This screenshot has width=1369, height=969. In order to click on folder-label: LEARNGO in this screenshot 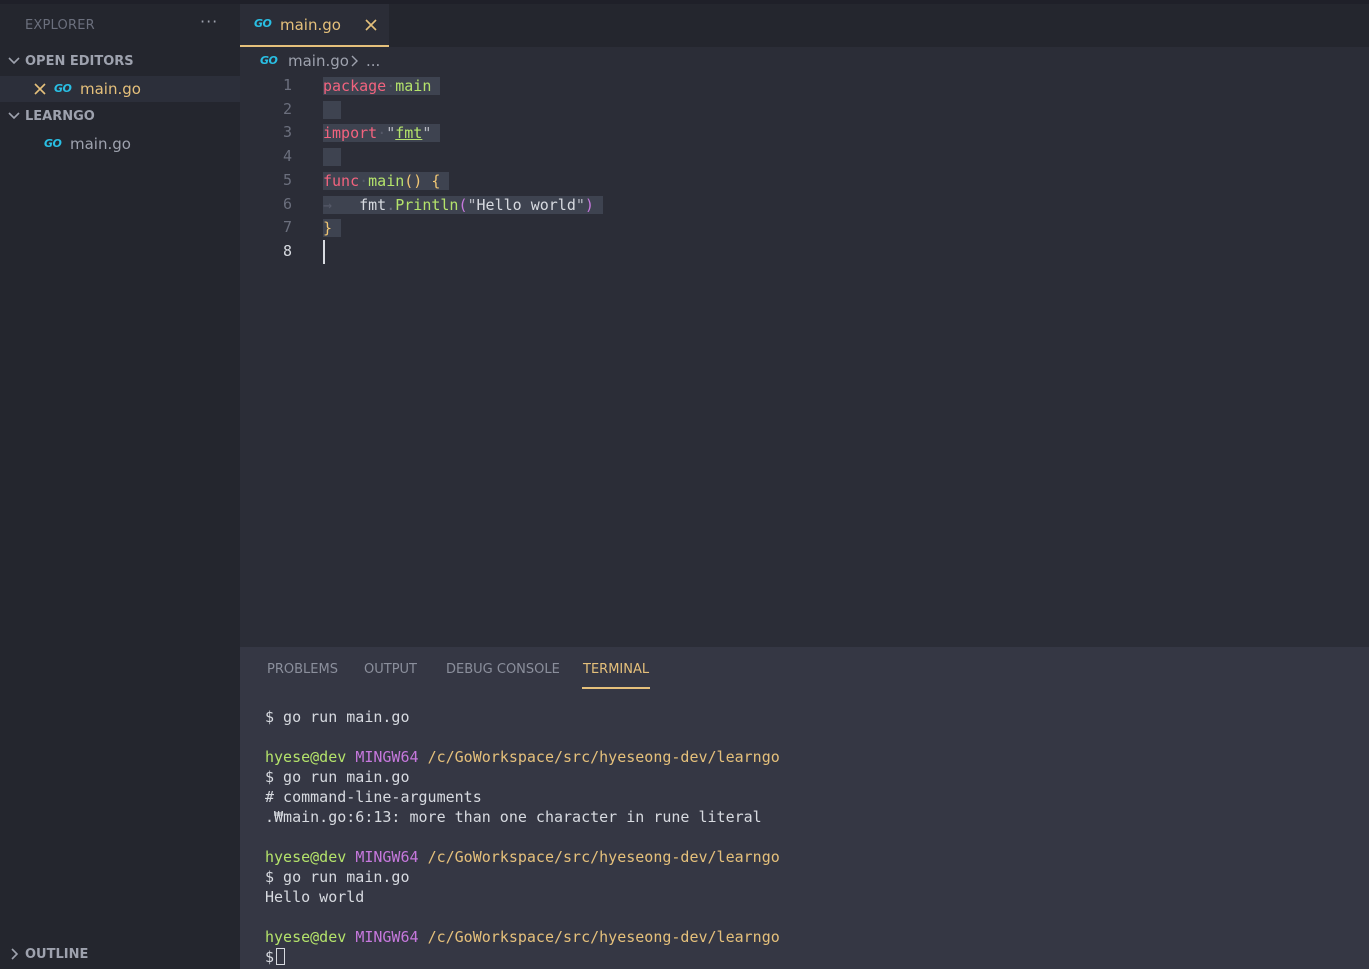, I will do `click(60, 116)`.